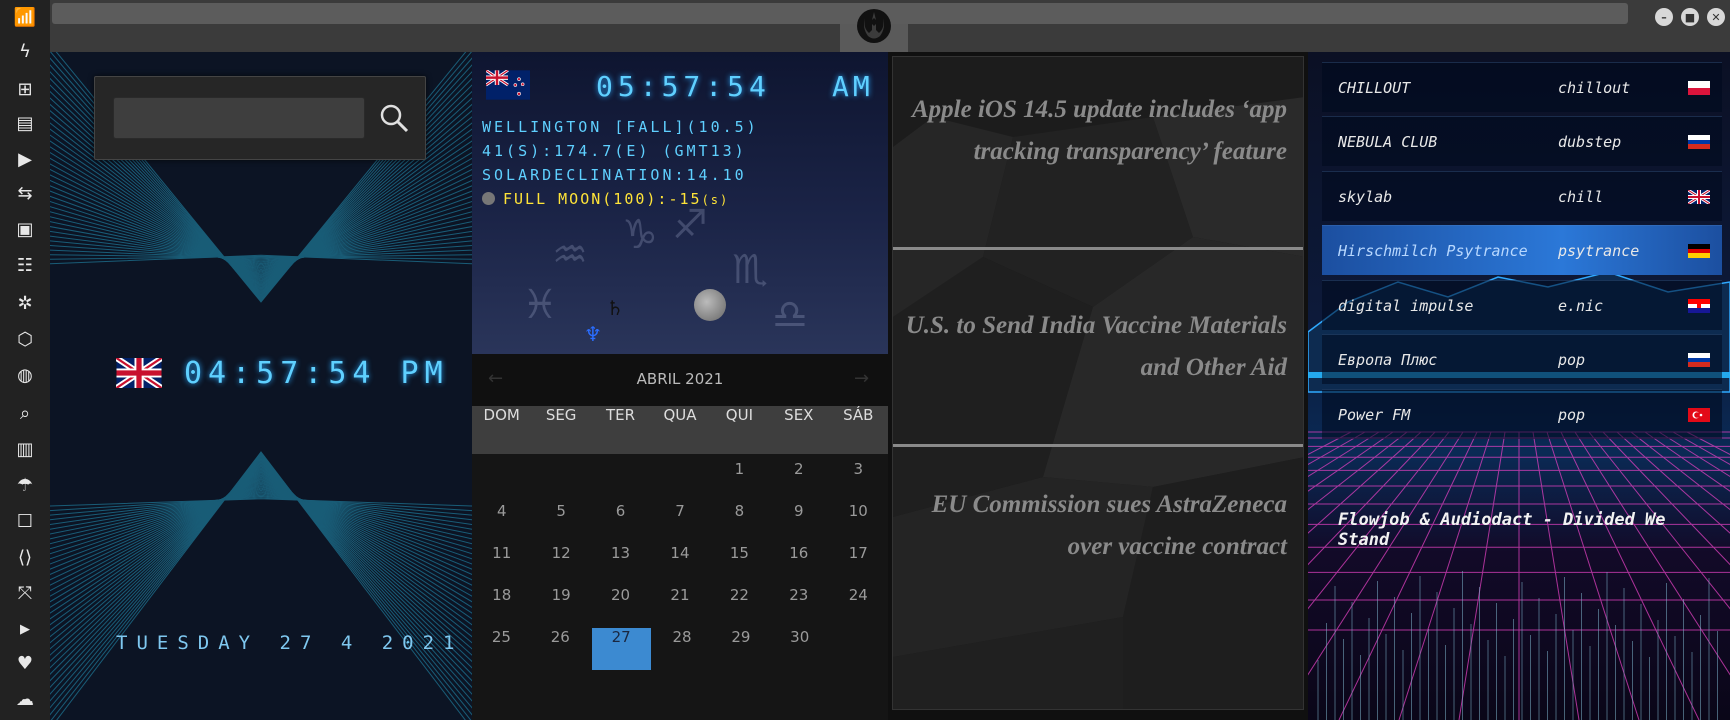  I want to click on calendar-day: 19, so click(560, 607).